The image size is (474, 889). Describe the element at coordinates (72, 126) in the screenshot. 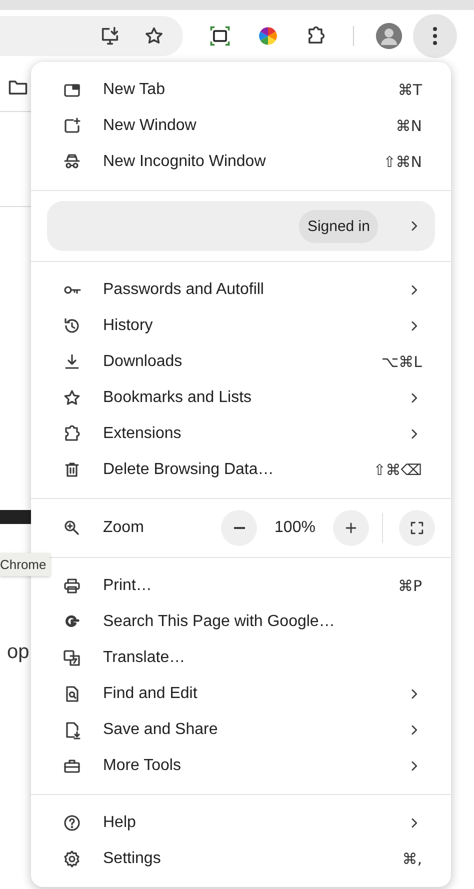

I see `window-plus-icon` at that location.